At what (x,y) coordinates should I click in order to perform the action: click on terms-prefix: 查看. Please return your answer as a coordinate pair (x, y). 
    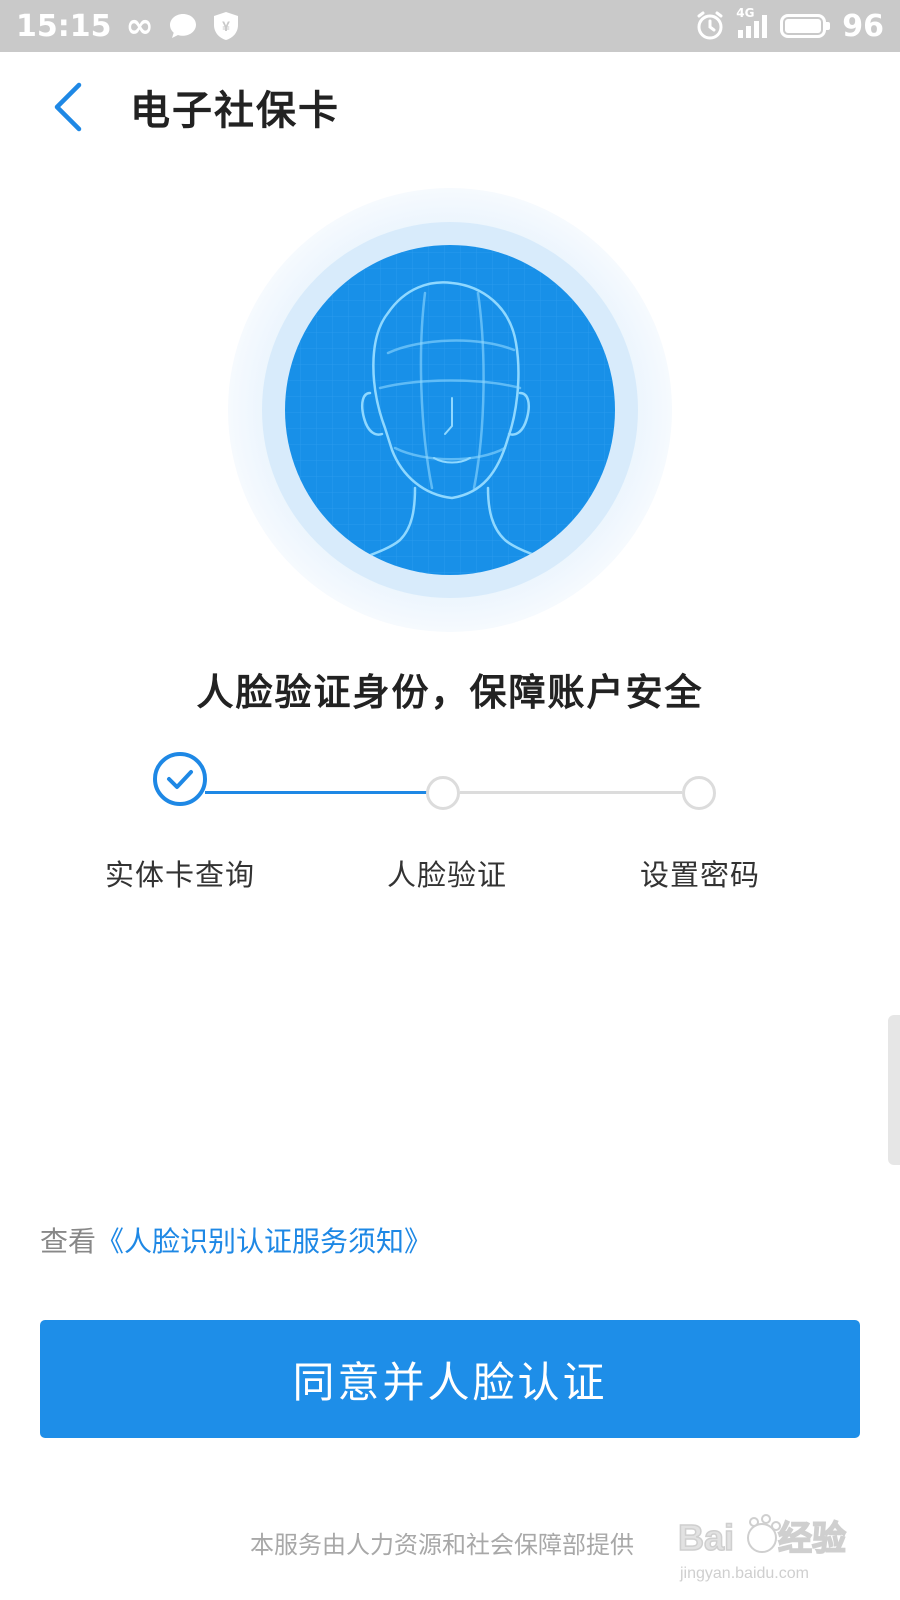
    Looking at the image, I should click on (68, 1241).